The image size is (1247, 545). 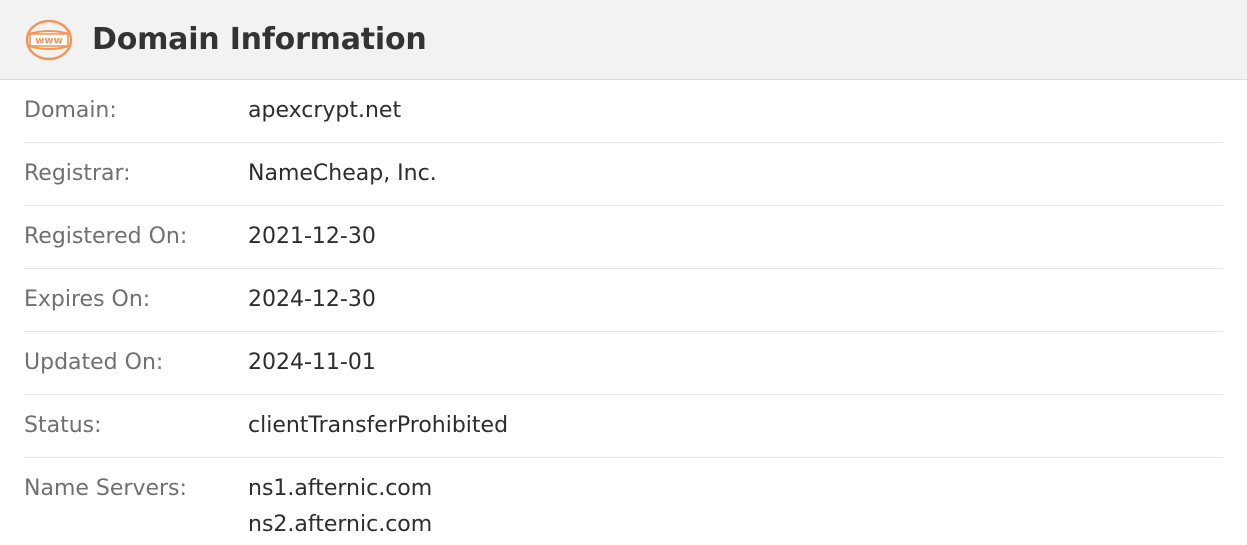 I want to click on page-title: Domain Information, so click(x=259, y=39).